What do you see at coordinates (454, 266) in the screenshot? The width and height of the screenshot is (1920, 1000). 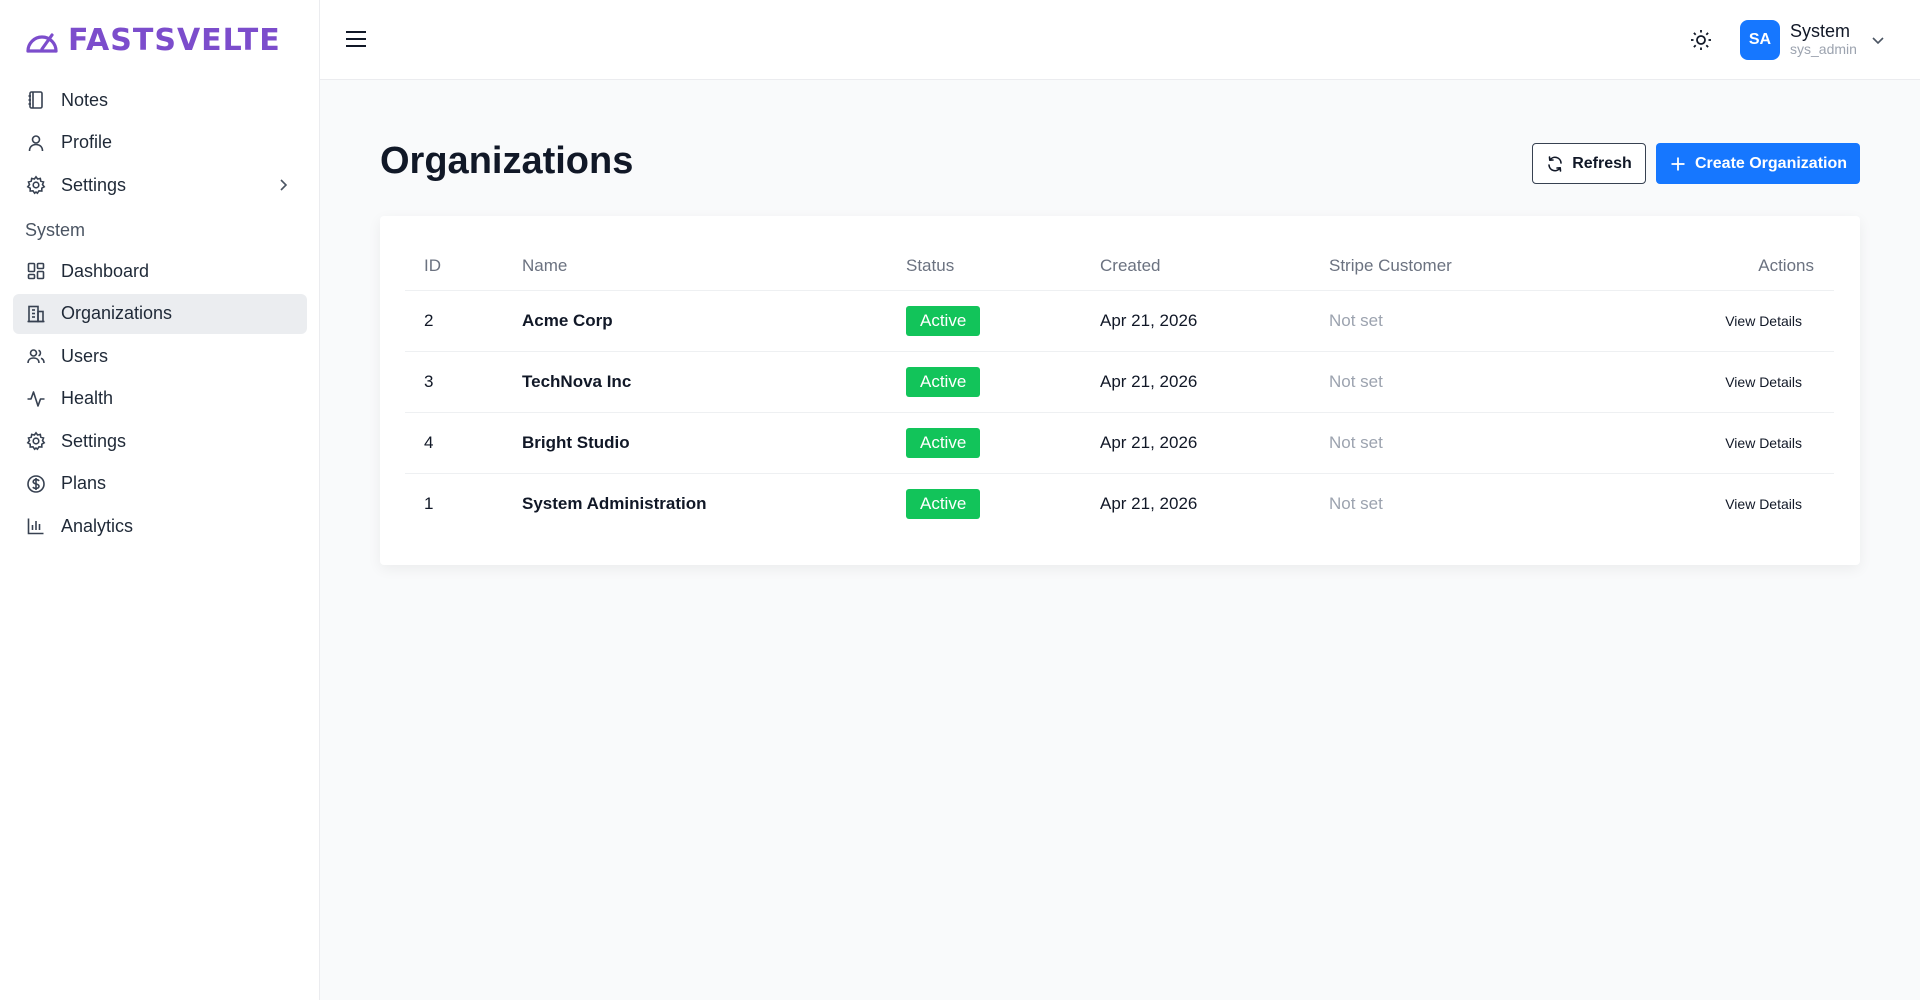 I see `column-header-id: ID` at bounding box center [454, 266].